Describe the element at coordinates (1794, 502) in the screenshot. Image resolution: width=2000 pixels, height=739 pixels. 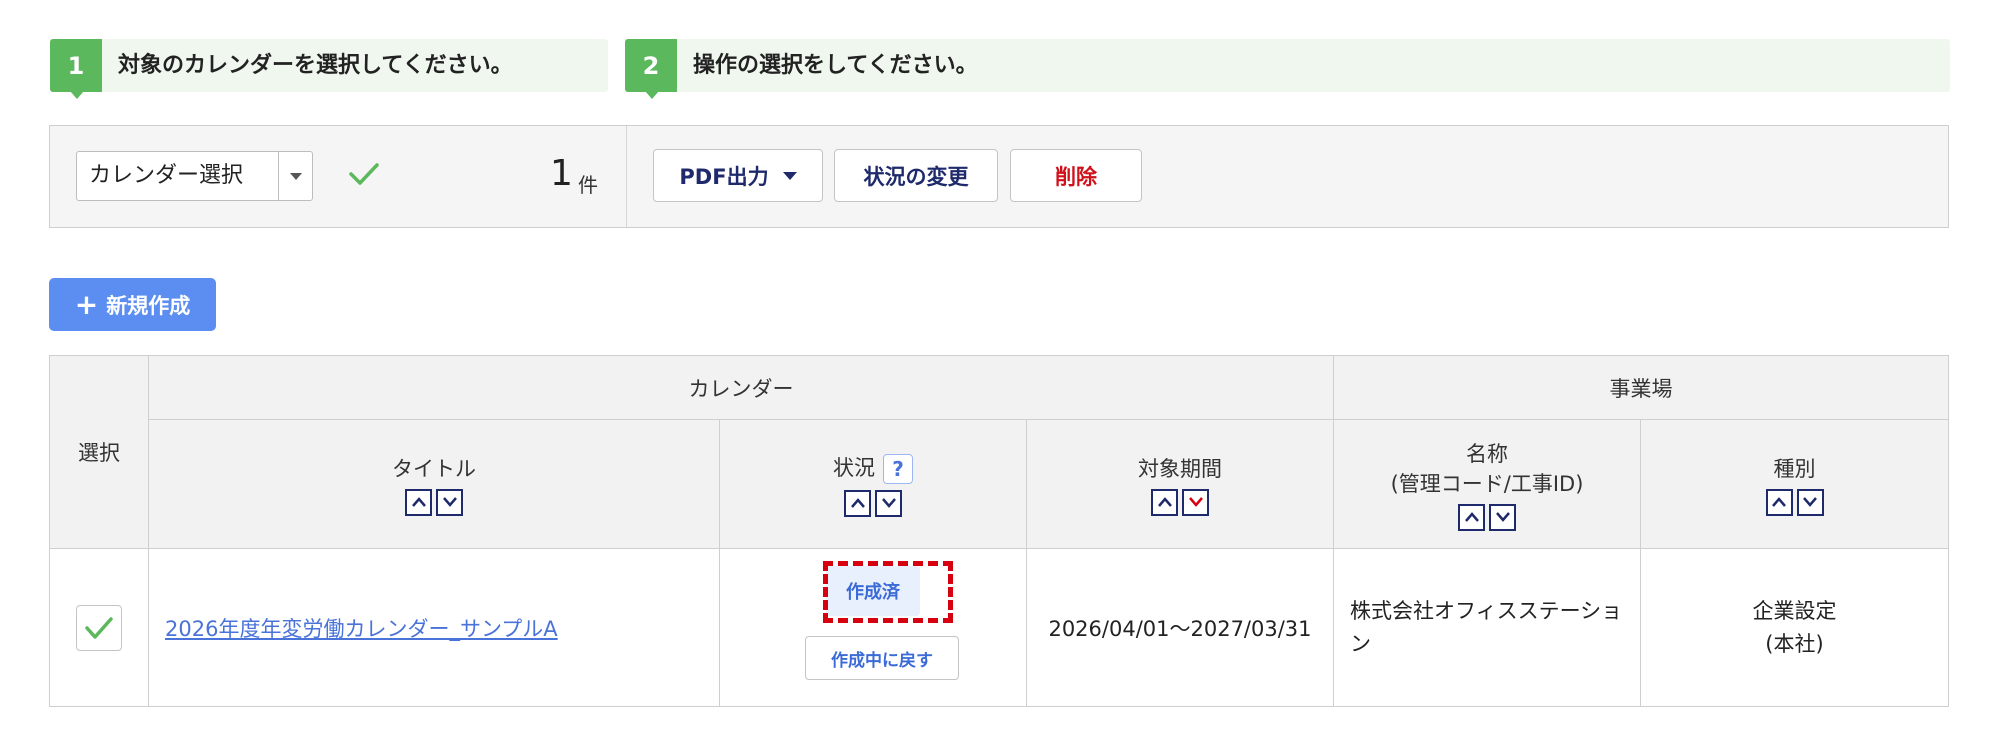
I see `sort-controls-type` at that location.